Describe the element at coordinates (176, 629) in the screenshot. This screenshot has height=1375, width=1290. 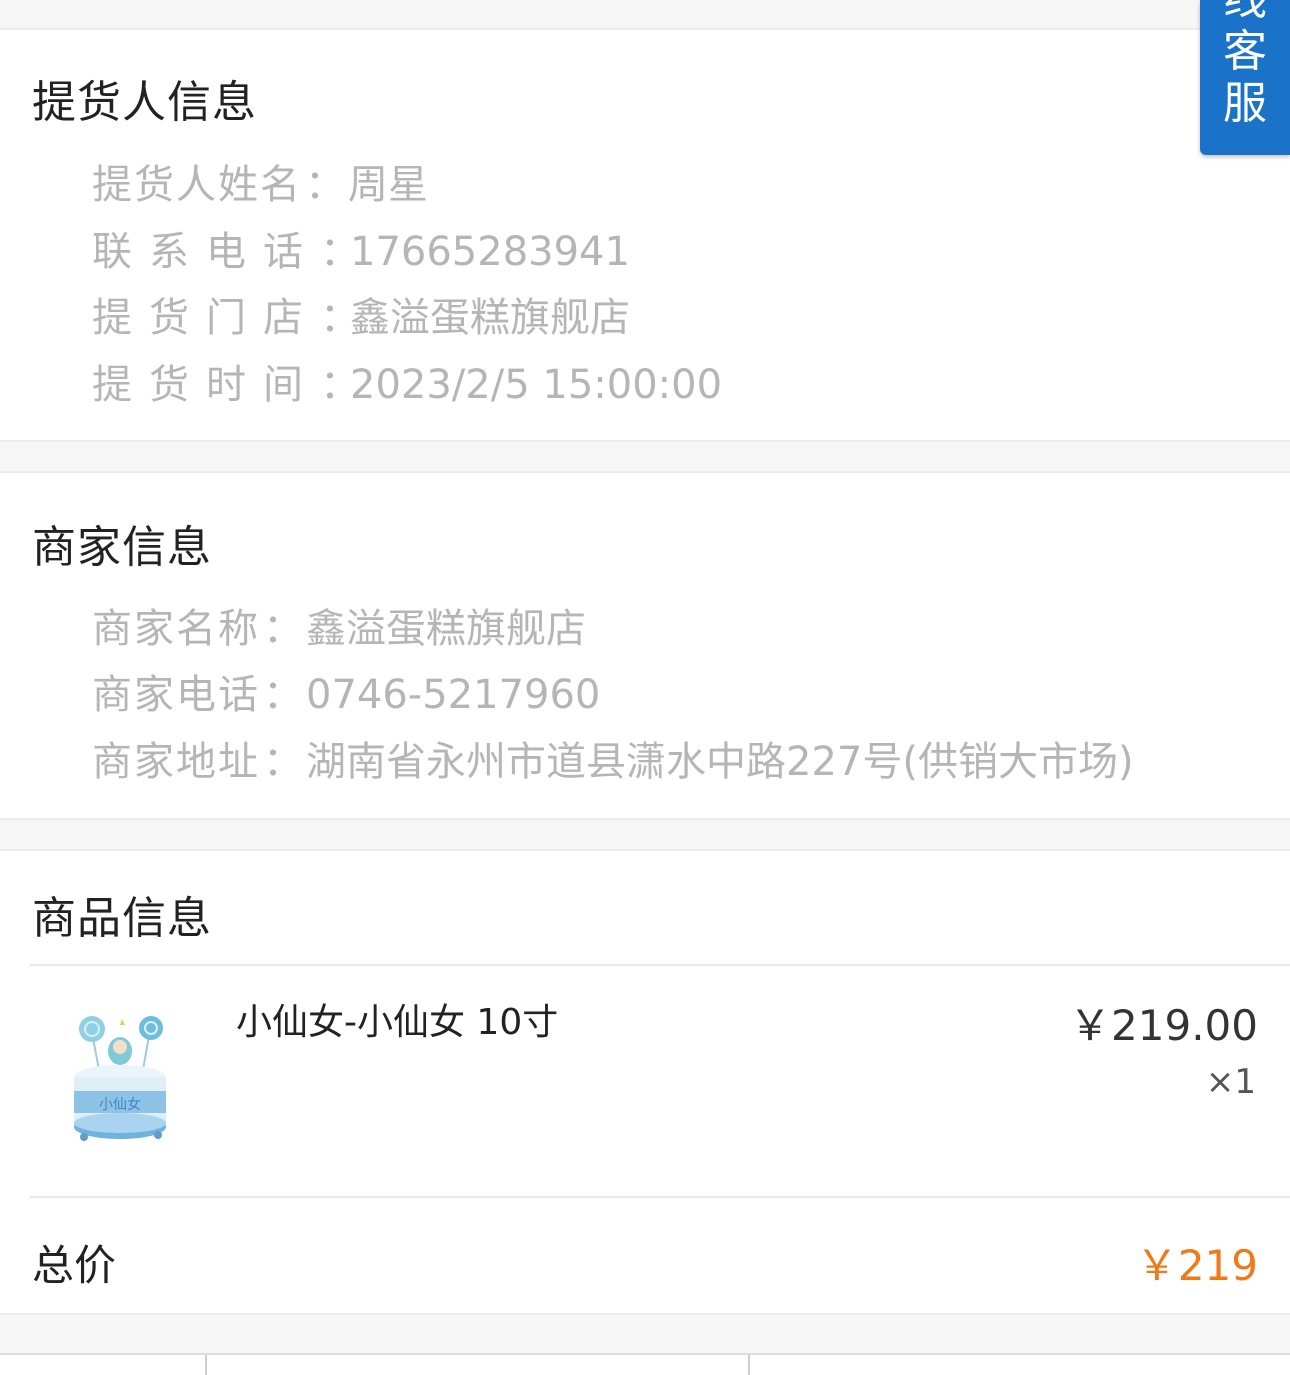
I see `merchant-name-label: 商家名称` at that location.